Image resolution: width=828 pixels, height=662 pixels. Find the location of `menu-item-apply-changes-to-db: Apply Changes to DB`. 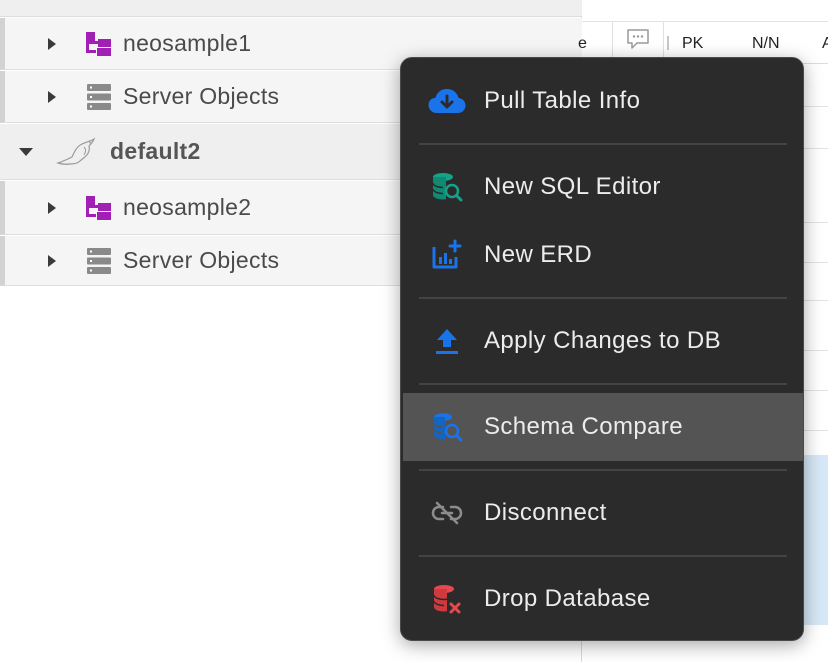

menu-item-apply-changes-to-db: Apply Changes to DB is located at coordinates (603, 341).